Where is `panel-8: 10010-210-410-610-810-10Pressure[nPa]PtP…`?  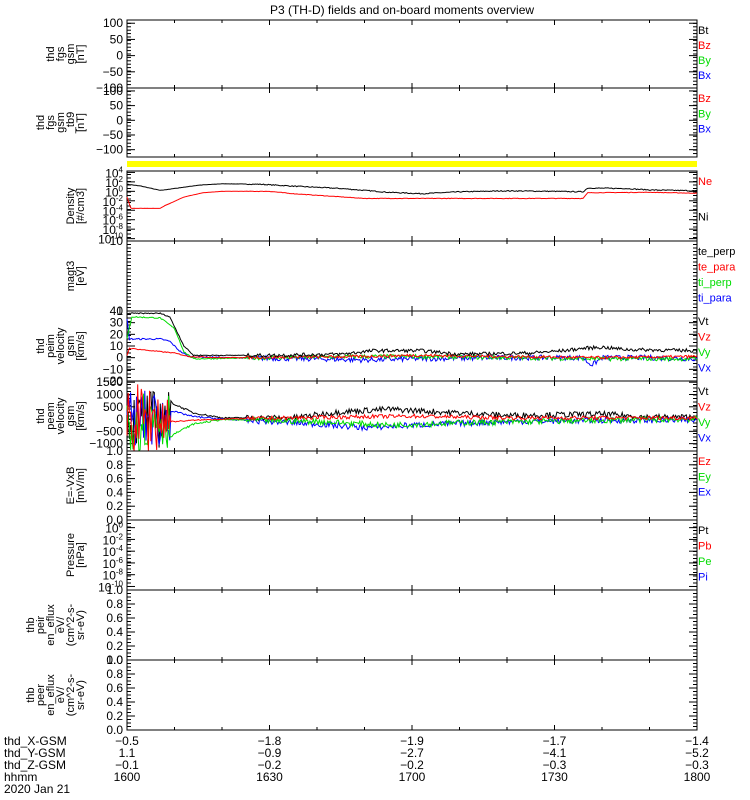
panel-8: 10010-210-410-610-810-10Pressure[nPa]PtP… is located at coordinates (388, 556).